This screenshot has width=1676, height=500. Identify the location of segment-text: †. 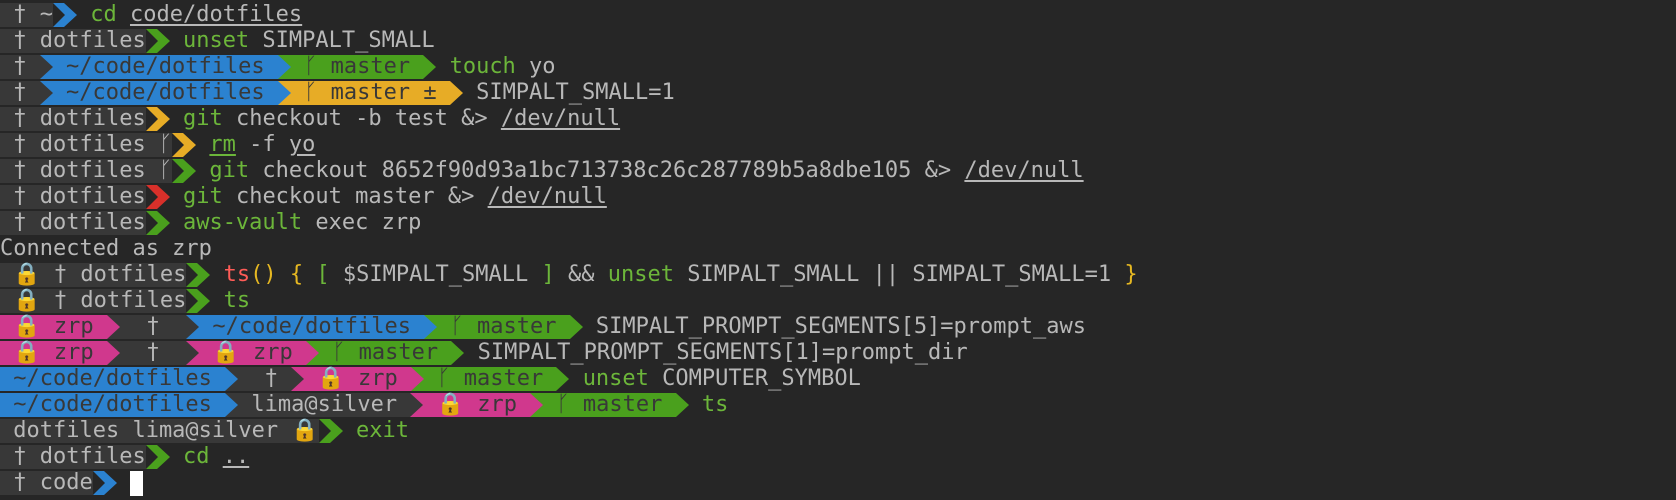
(20, 66).